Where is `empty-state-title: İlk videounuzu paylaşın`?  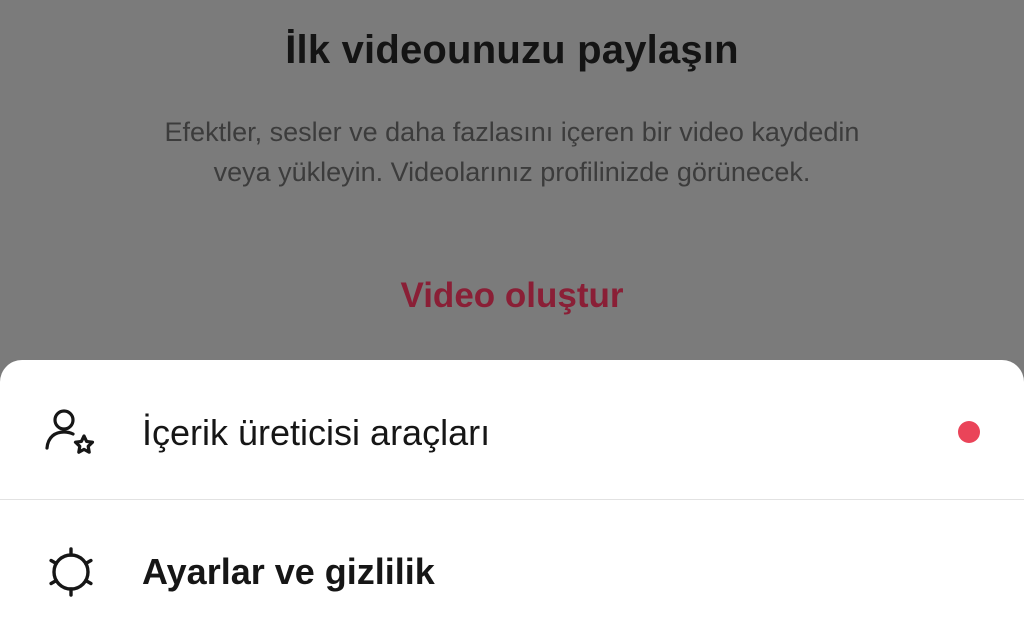 empty-state-title: İlk videounuzu paylaşın is located at coordinates (512, 50).